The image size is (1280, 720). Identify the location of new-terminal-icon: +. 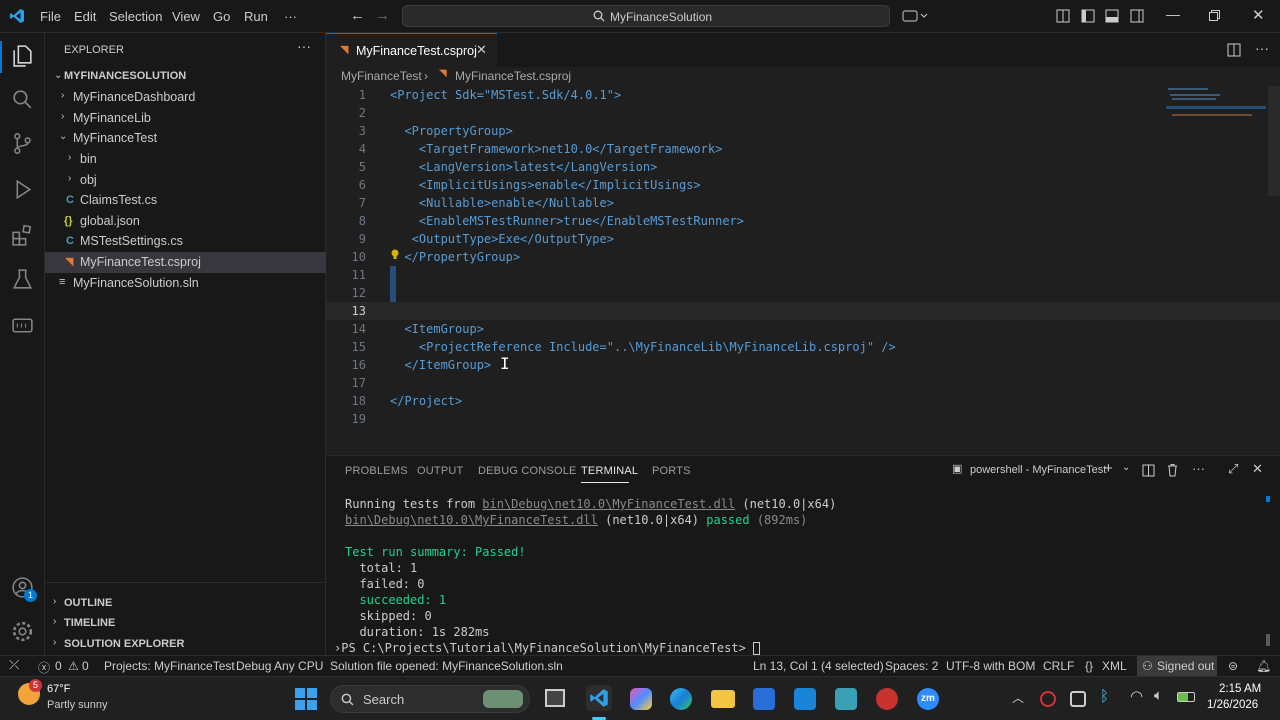
(1108, 468).